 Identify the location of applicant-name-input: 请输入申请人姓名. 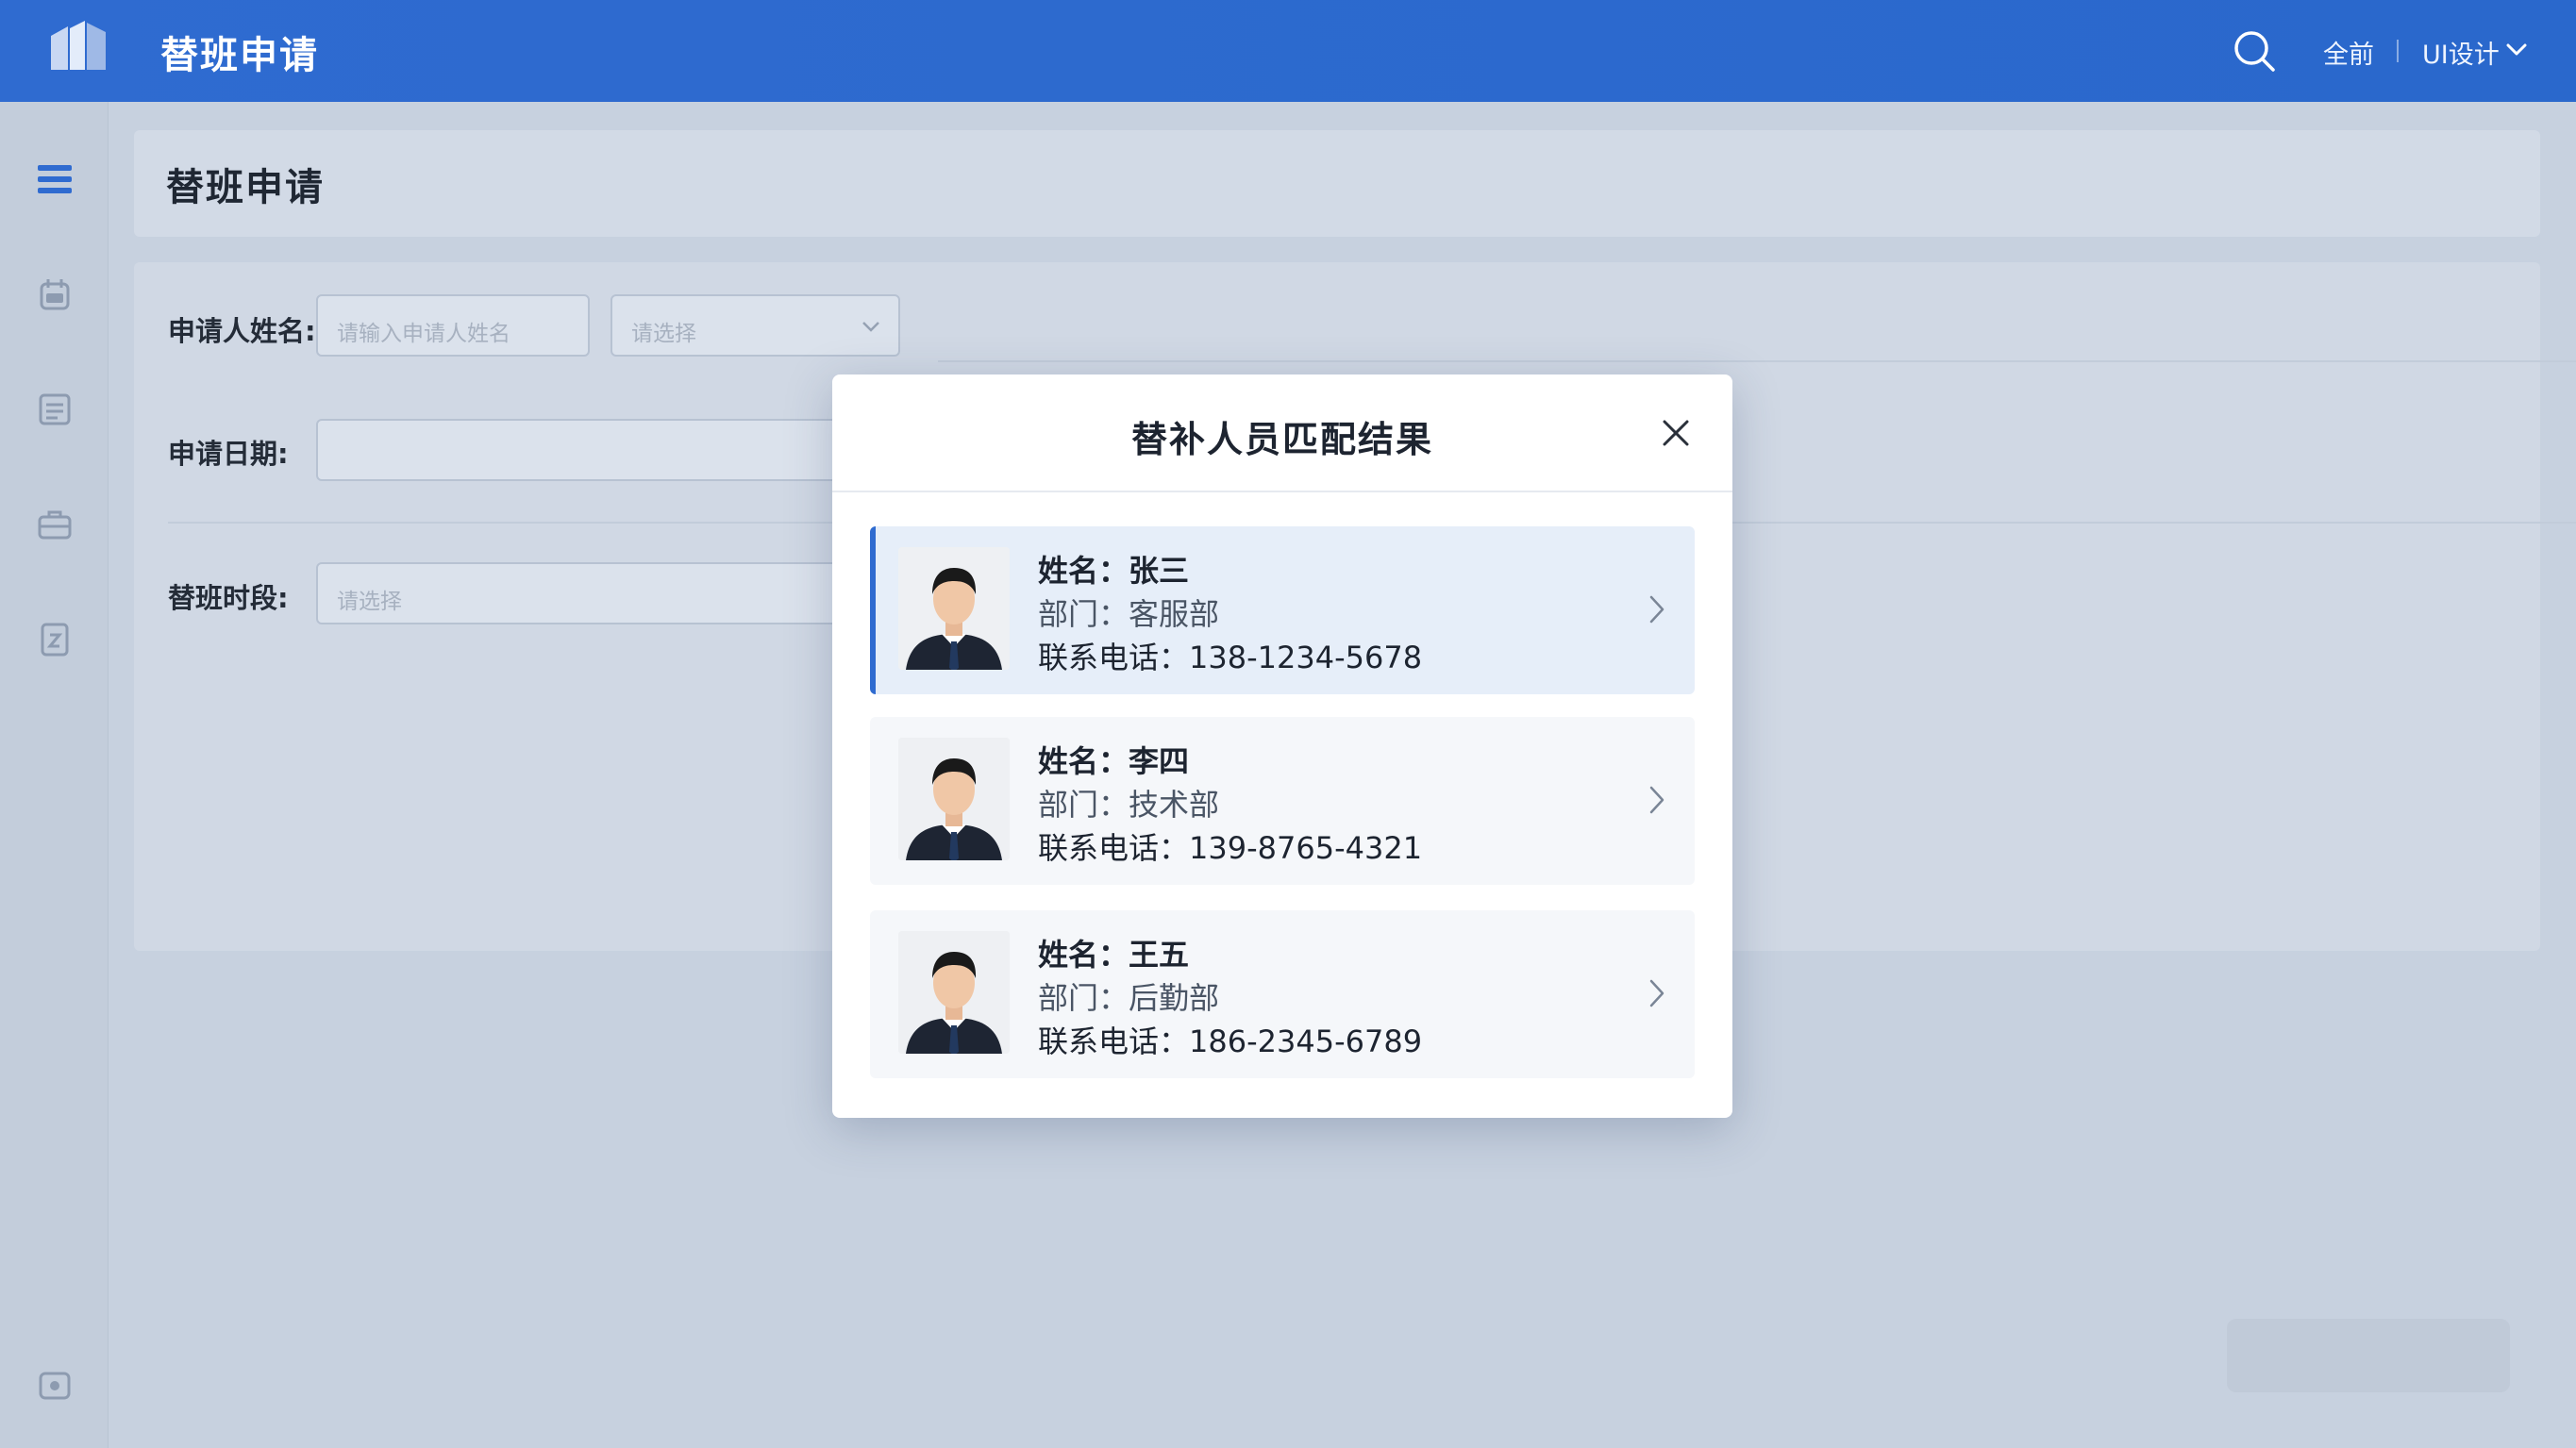
(453, 325).